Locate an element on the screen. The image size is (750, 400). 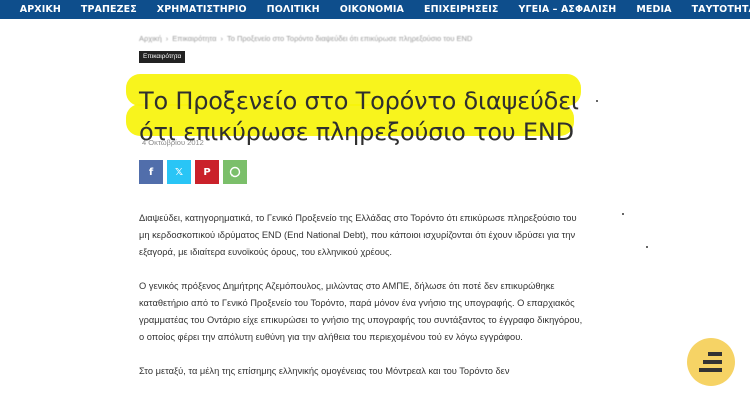
whatsapp-icon is located at coordinates (235, 172).